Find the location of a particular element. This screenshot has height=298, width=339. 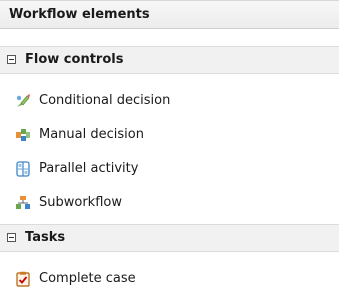

list-item-conditional-decision: Conditional decision is located at coordinates (169, 101).